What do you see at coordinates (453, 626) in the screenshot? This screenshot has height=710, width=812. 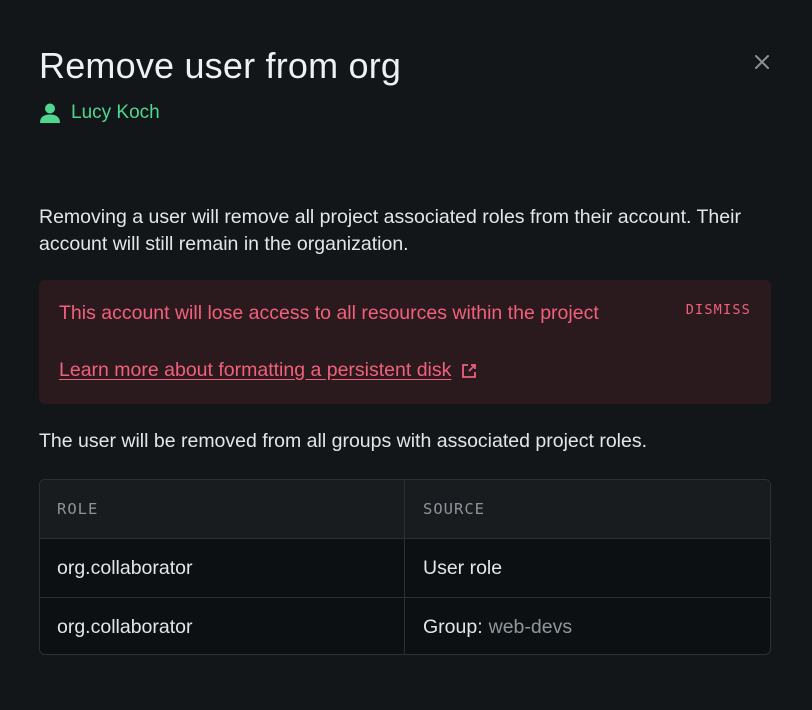 I see `source-label: Group:` at bounding box center [453, 626].